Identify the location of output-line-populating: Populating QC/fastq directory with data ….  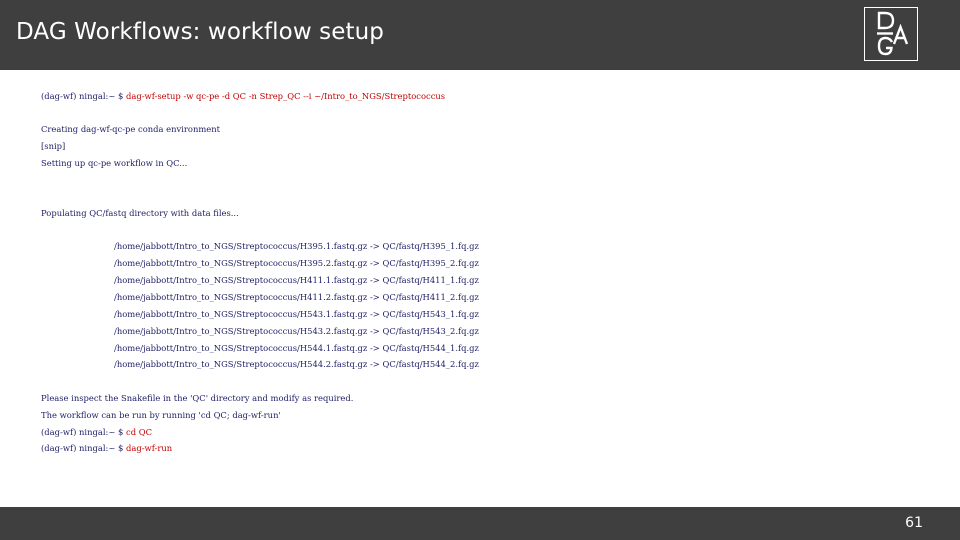
(140, 213).